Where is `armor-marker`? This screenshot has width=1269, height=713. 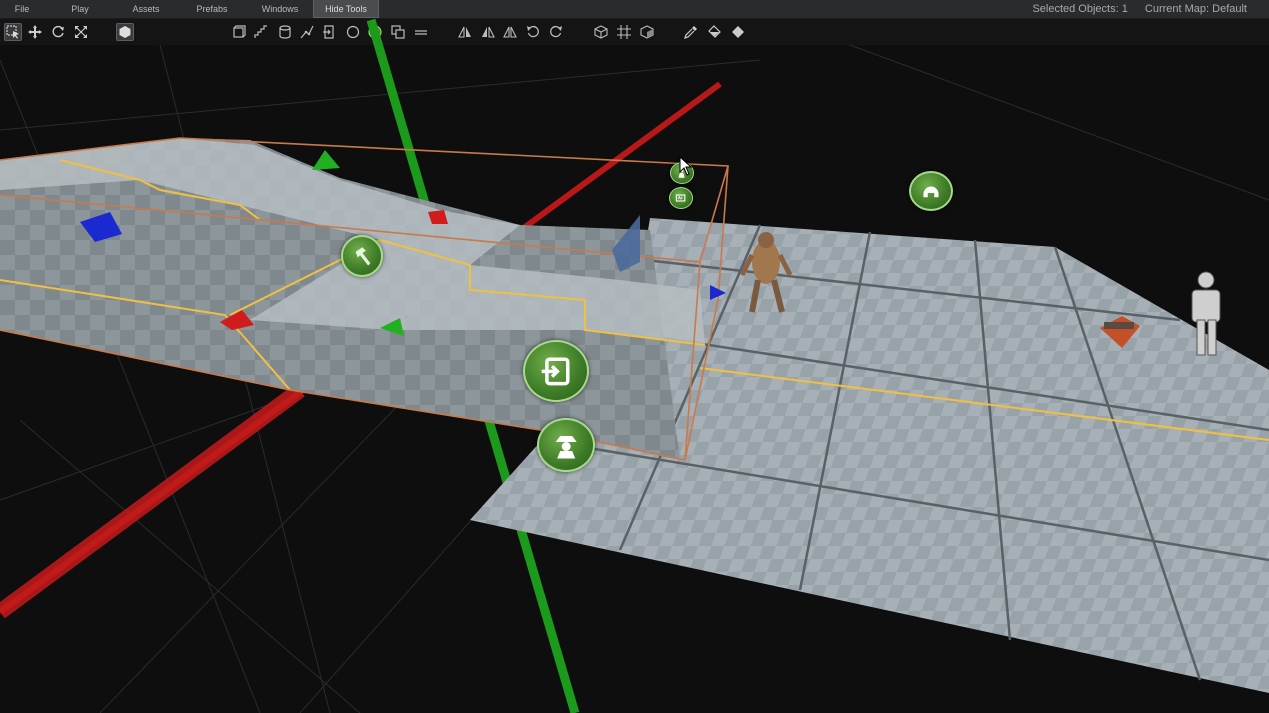 armor-marker is located at coordinates (931, 191).